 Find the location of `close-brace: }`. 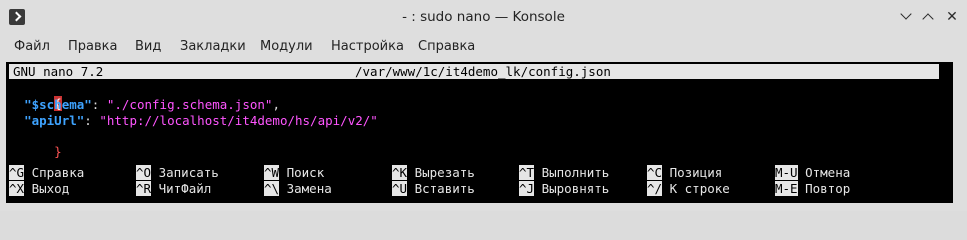

close-brace: } is located at coordinates (58, 151).